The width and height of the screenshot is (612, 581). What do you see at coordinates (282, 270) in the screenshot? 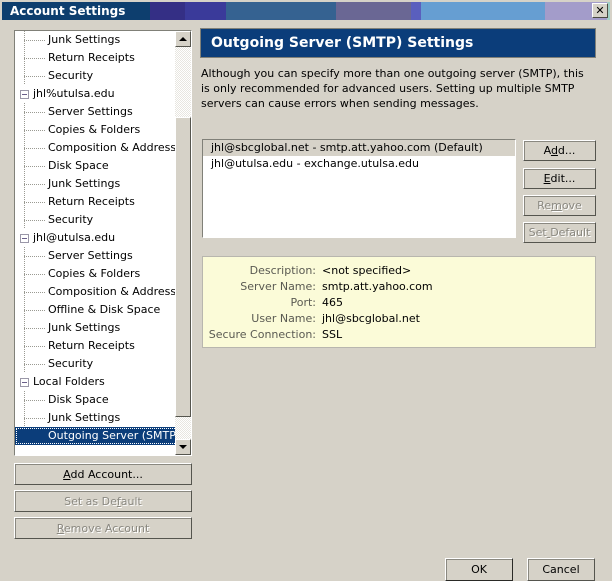
I see `detail-label: Description:` at bounding box center [282, 270].